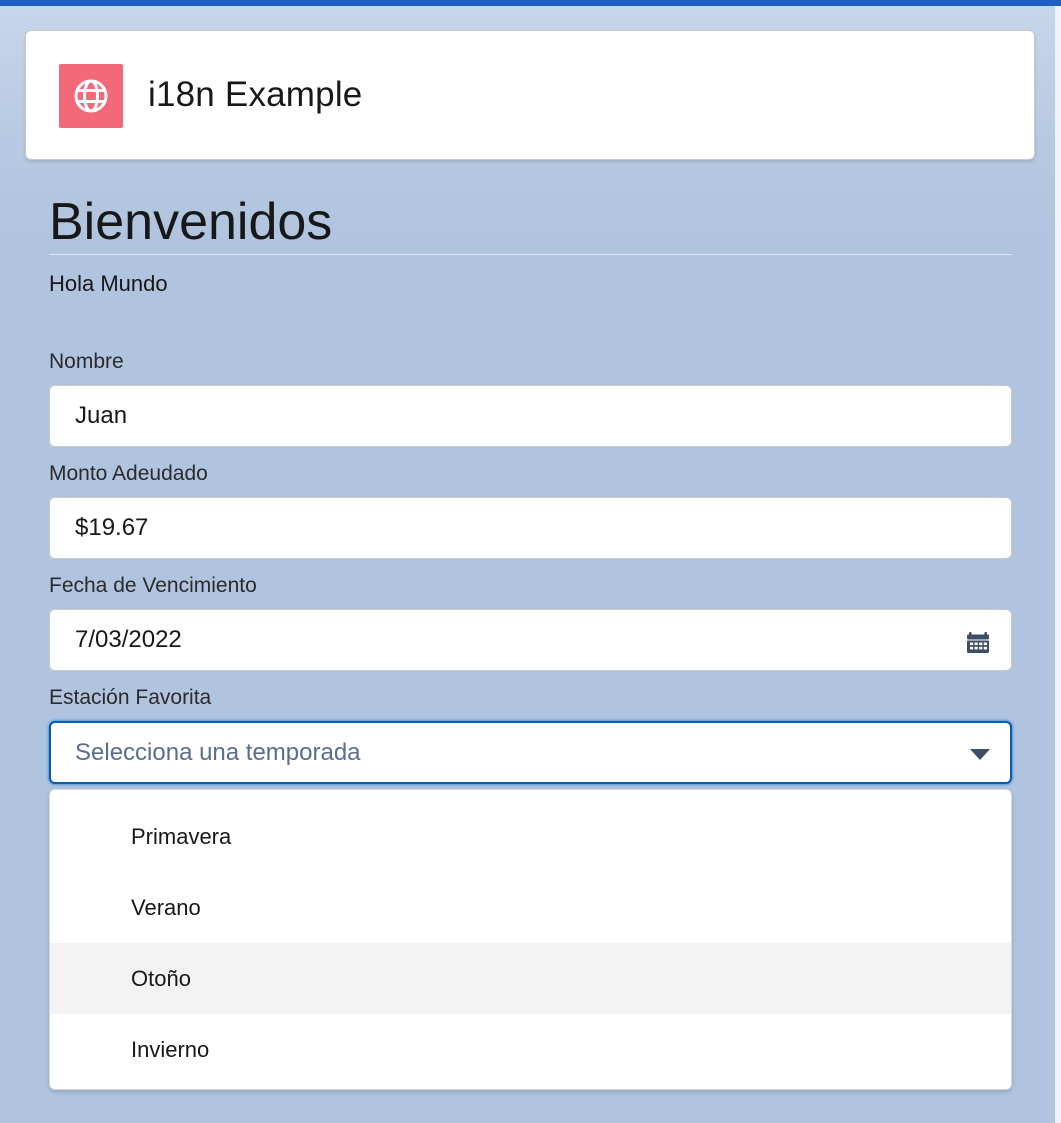  I want to click on due-date-value: 7/03/2022, so click(128, 639).